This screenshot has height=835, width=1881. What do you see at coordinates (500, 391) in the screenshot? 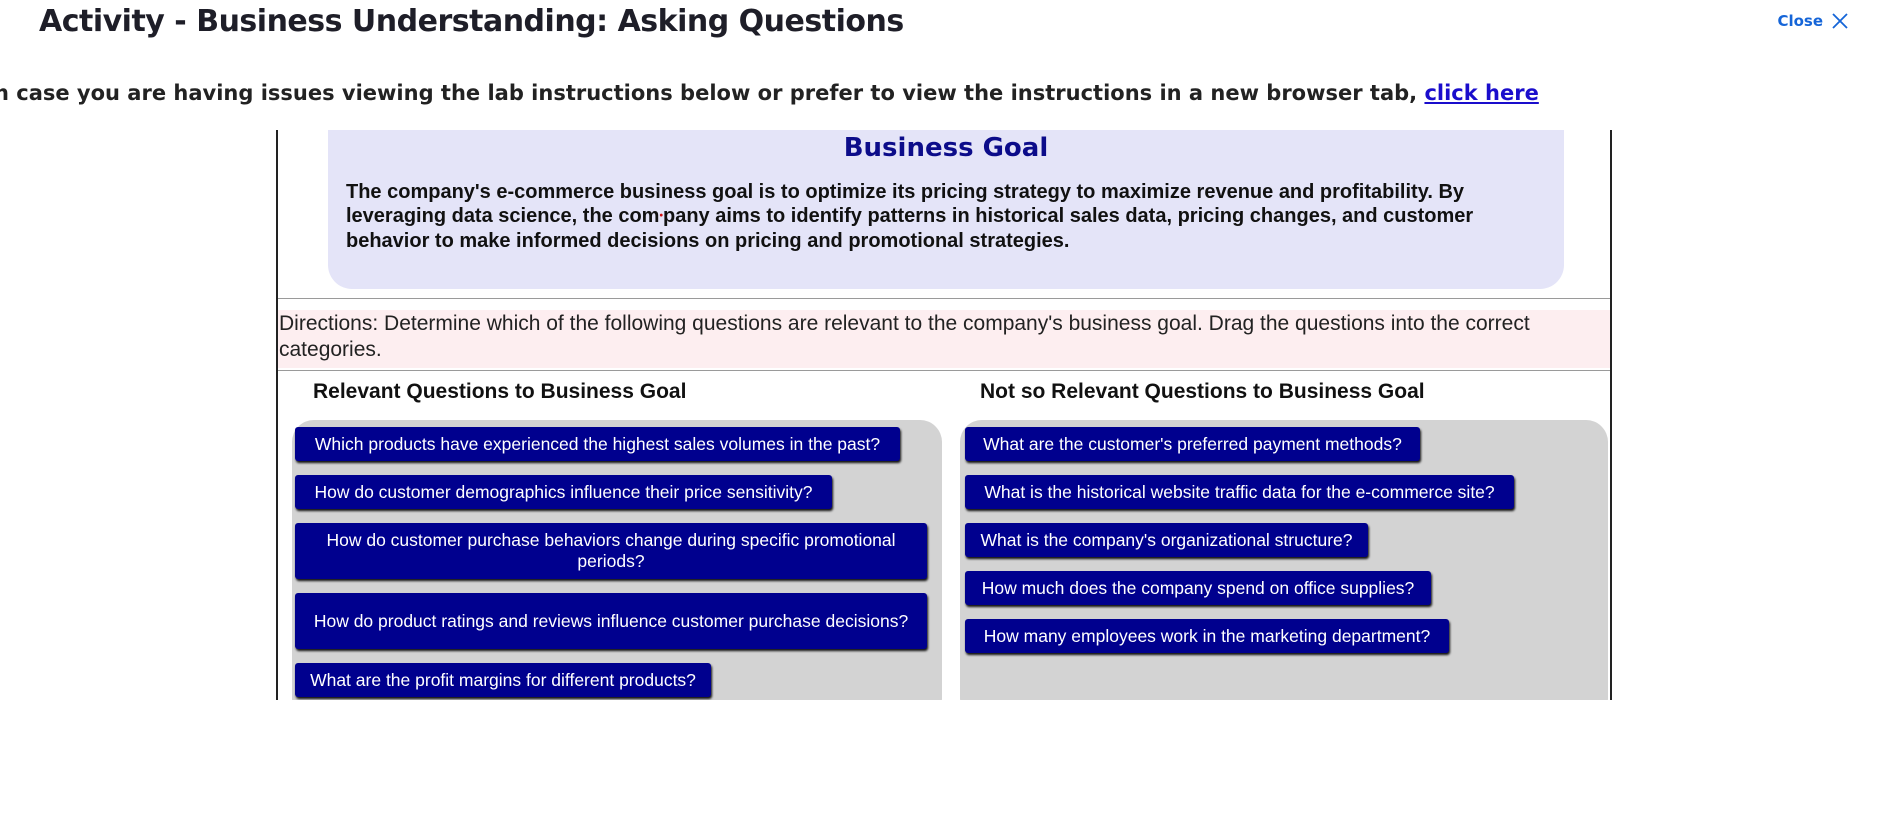
I see `relevant-heading: Relevant Questions to Business Goal` at bounding box center [500, 391].